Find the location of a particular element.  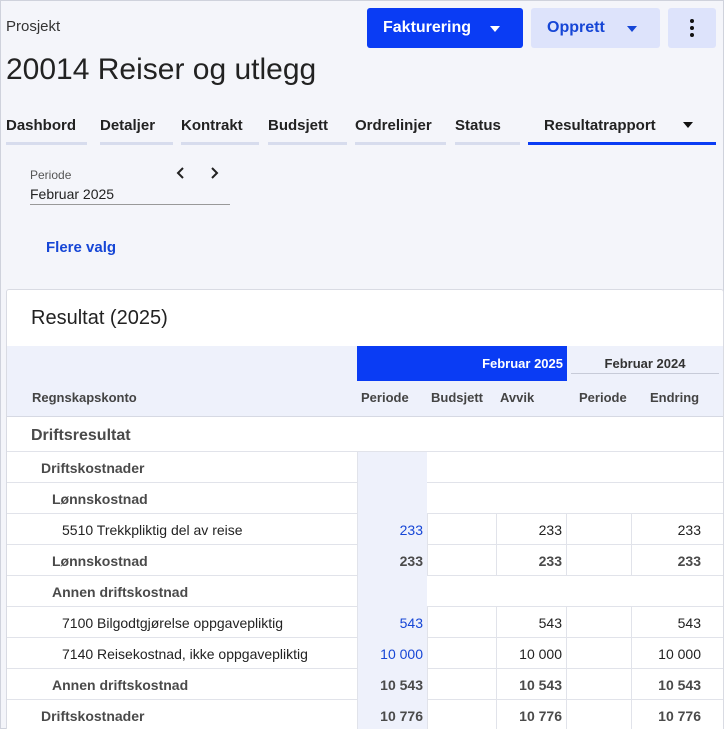

chevron-left-icon is located at coordinates (181, 173).